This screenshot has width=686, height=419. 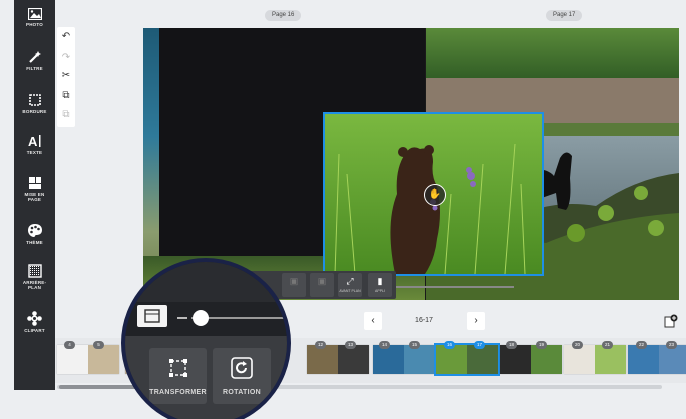 I want to click on avant-plan-button: ⤢ AVANT PLAN, so click(x=350, y=285).